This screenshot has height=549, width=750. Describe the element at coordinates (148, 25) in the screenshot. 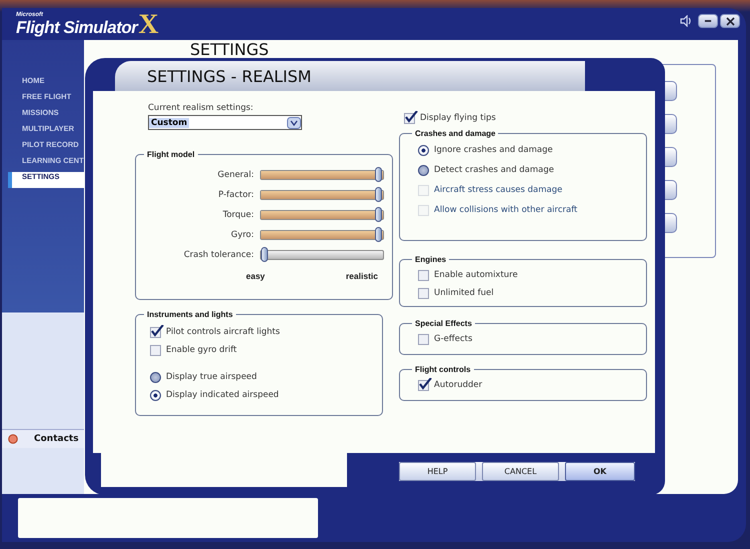

I see `brand-mark: X` at that location.